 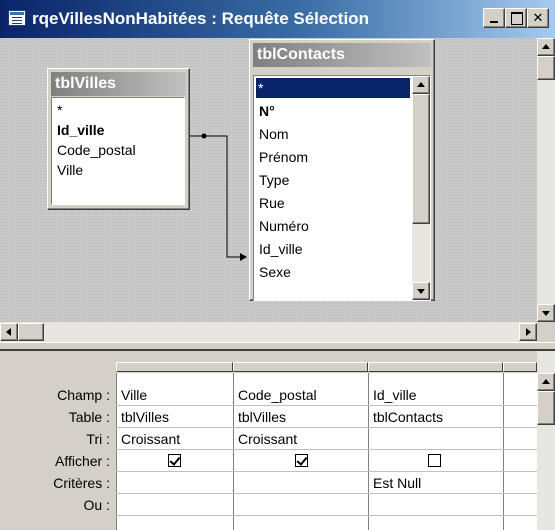 What do you see at coordinates (81, 483) in the screenshot?
I see `row-label-criteres: Critères :` at bounding box center [81, 483].